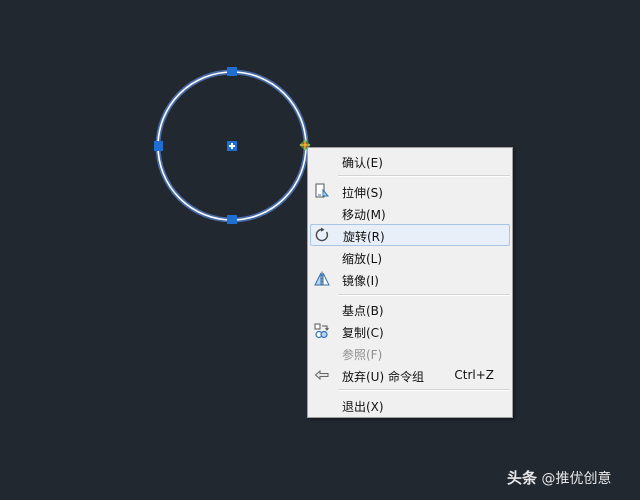 Image resolution: width=640 pixels, height=500 pixels. Describe the element at coordinates (362, 355) in the screenshot. I see `menu-item-label: 参照(F)` at that location.